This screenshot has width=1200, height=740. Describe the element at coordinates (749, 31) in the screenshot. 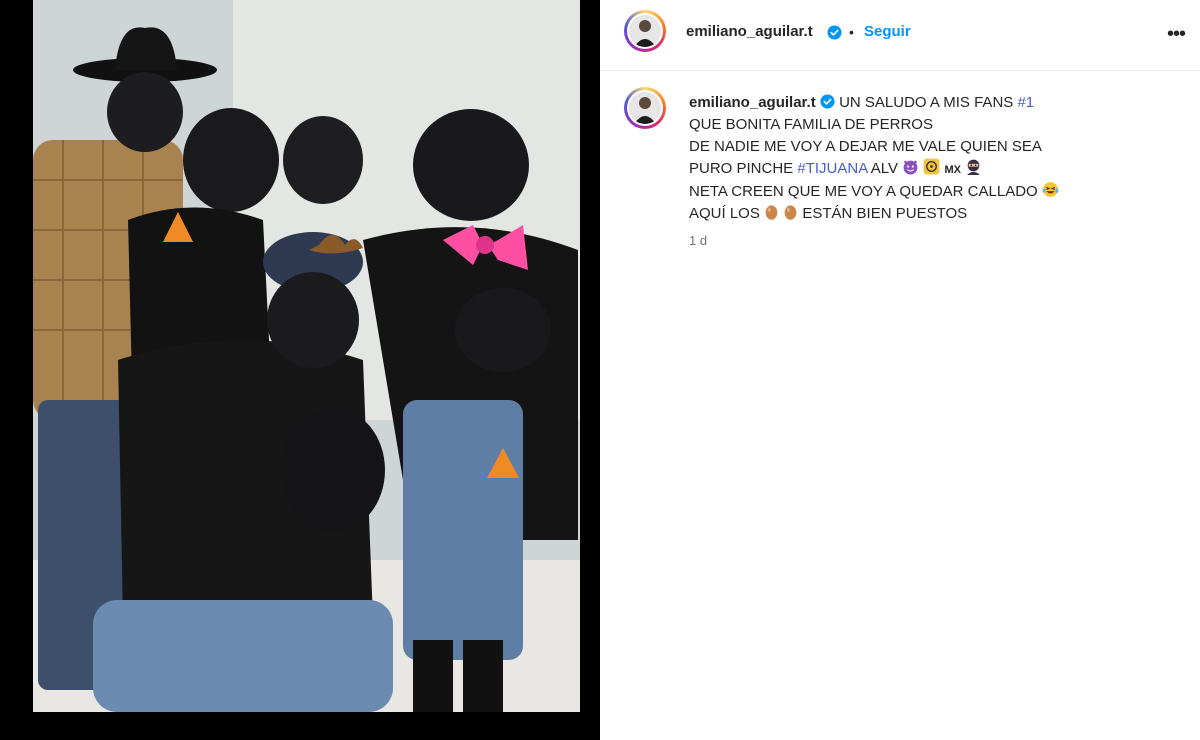

I see `header-username: emiliano_aguilar.t` at that location.